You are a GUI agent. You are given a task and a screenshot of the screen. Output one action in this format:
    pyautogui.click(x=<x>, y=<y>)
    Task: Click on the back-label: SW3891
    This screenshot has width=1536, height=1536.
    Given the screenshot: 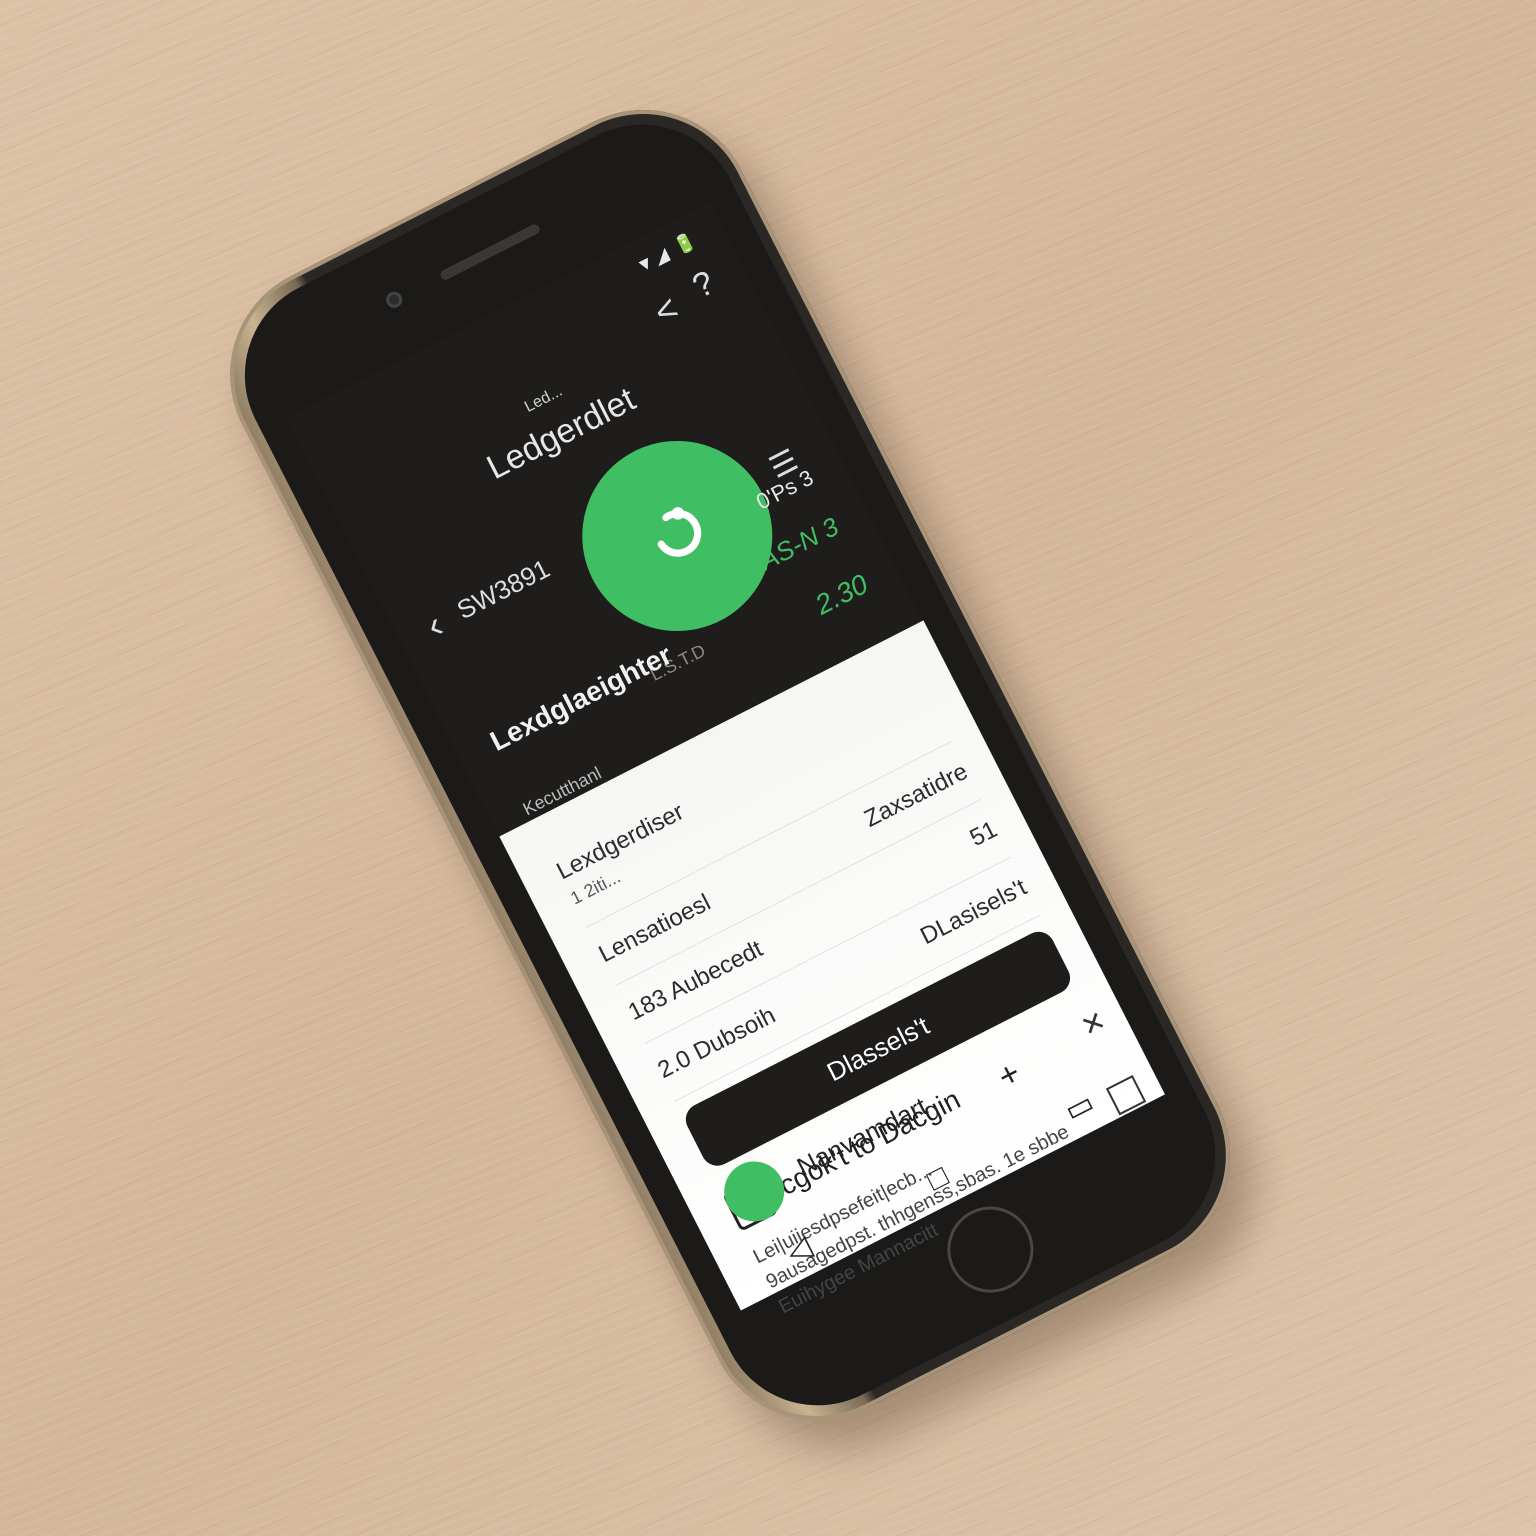 What is the action you would take?
    pyautogui.click(x=503, y=589)
    